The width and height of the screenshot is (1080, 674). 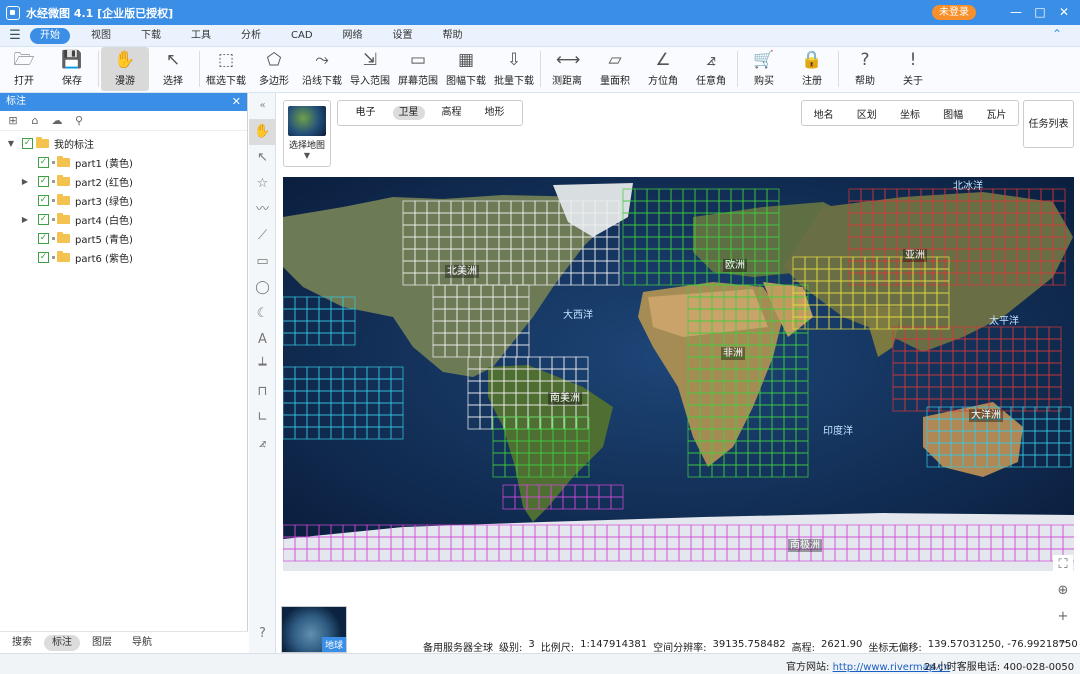 What do you see at coordinates (262, 158) in the screenshot?
I see `pointer-icon: ↖` at bounding box center [262, 158].